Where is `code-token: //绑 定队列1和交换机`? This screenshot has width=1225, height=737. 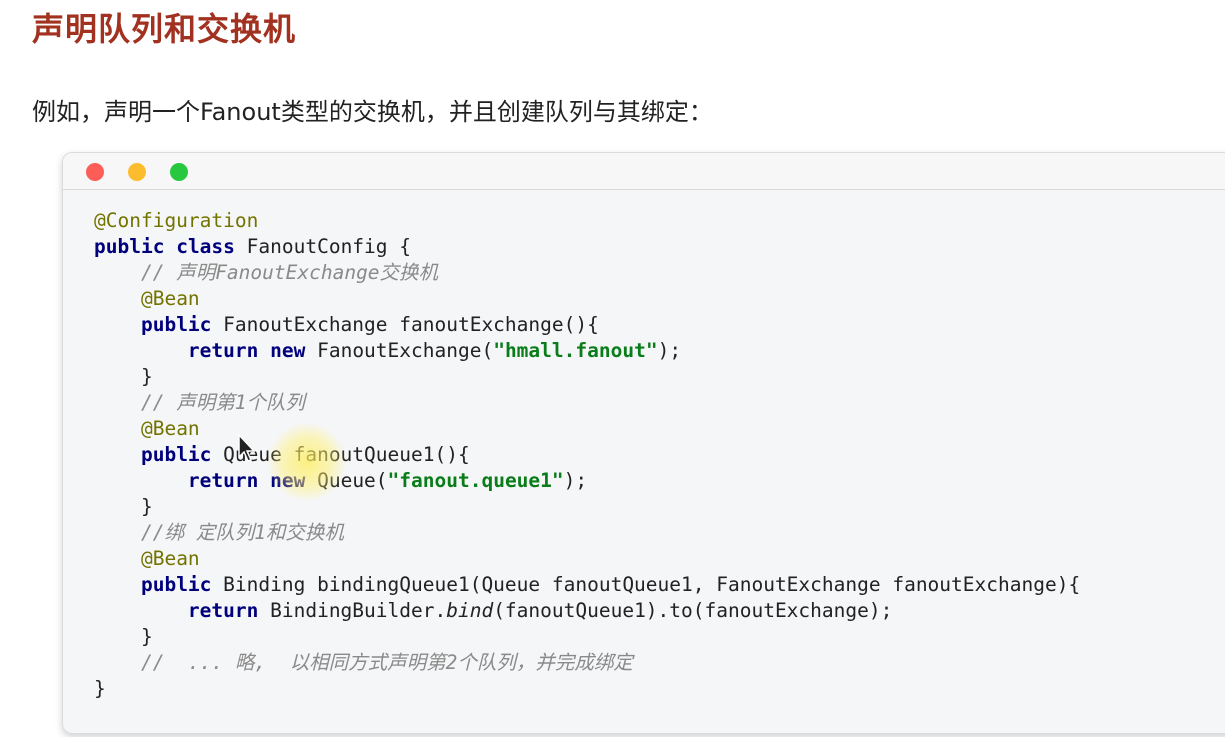 code-token: //绑 定队列1和交换机 is located at coordinates (242, 532).